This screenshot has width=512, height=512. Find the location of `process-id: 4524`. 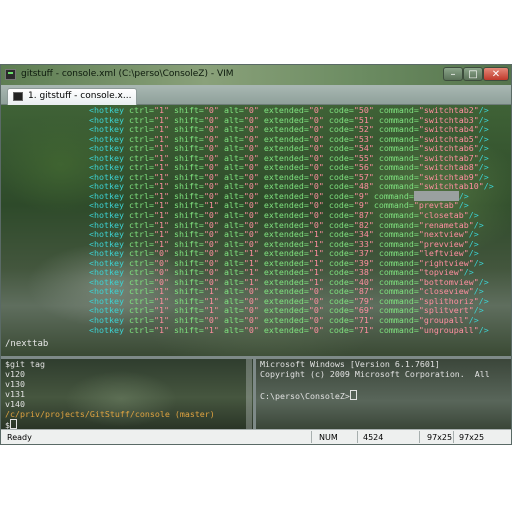

process-id: 4524 is located at coordinates (373, 437).